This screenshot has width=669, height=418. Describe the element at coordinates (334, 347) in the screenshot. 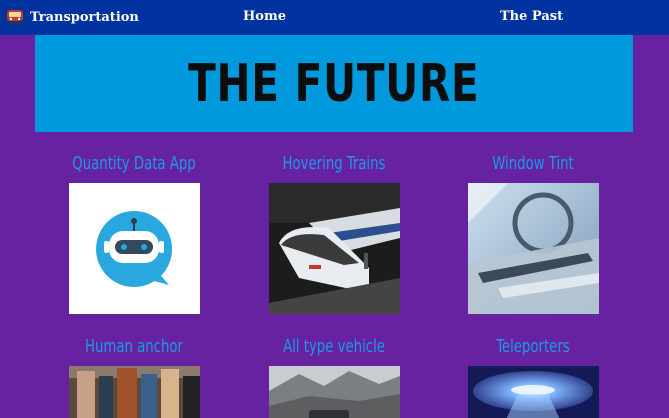

I see `card-title: All type vehicle` at that location.